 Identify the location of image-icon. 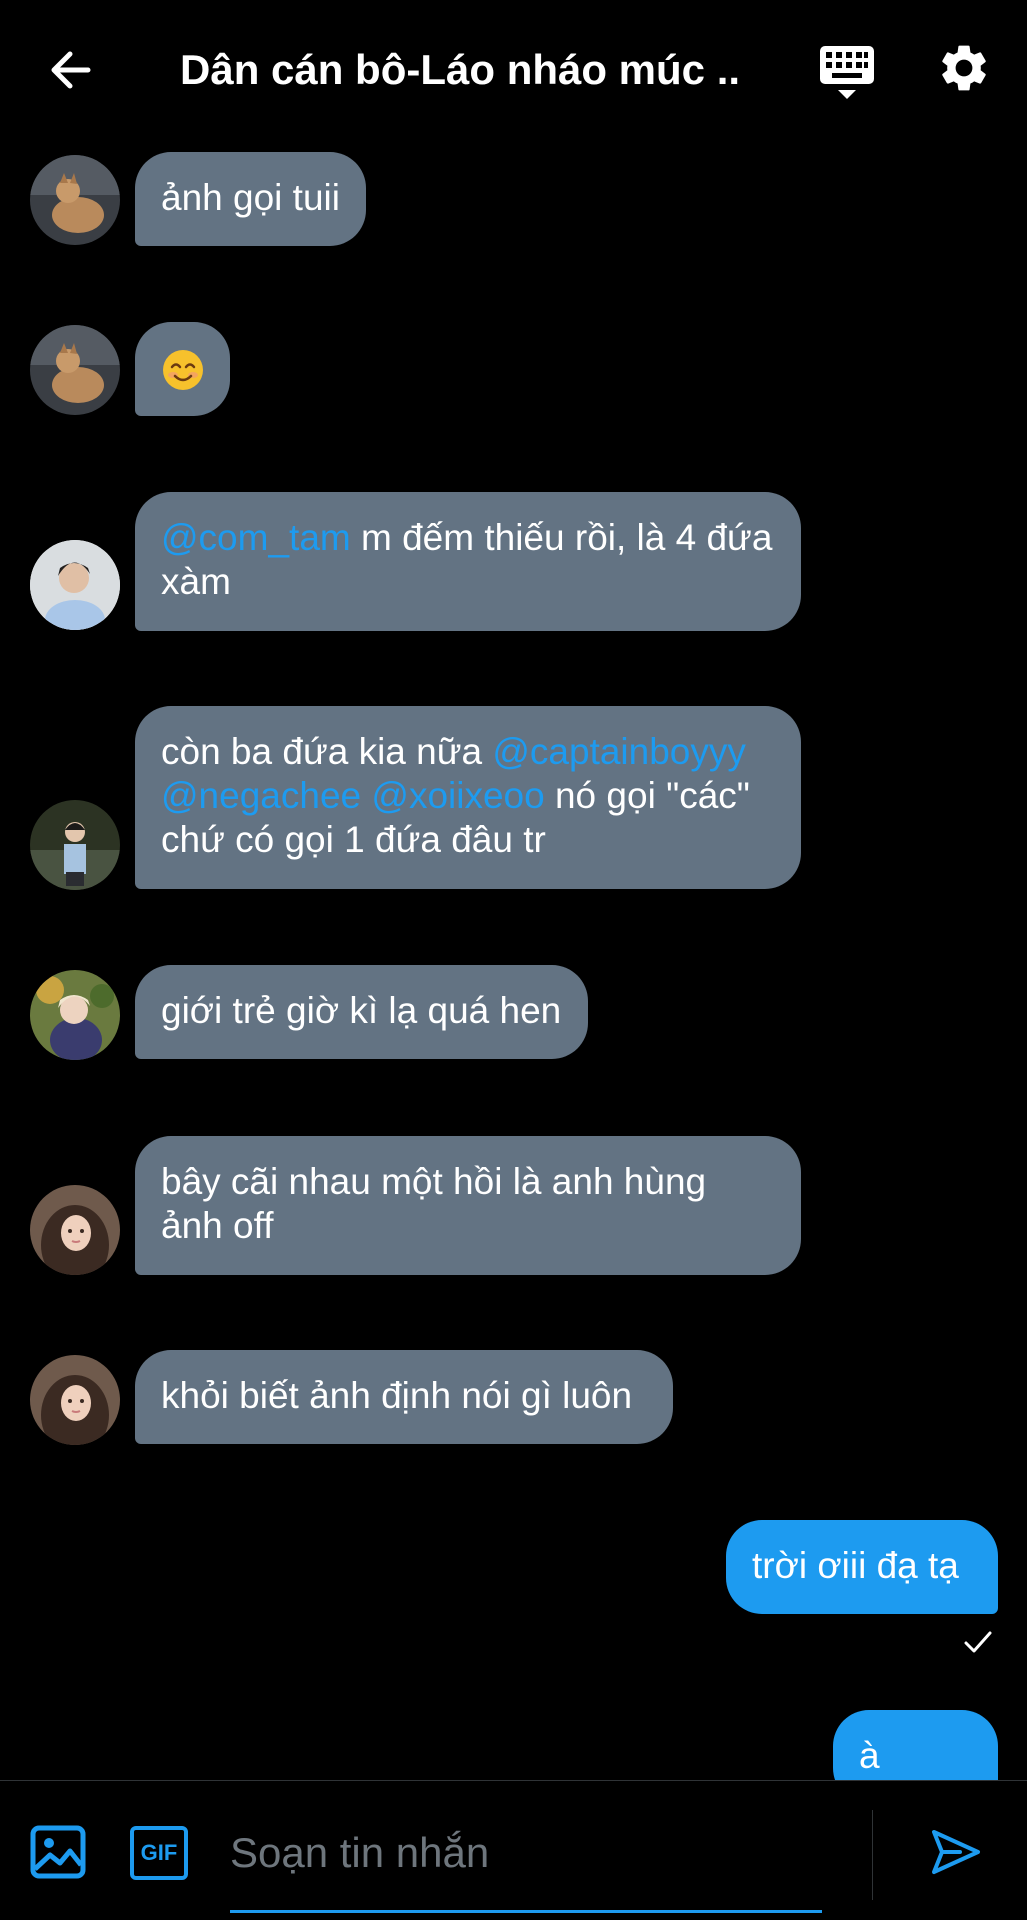
(58, 1852).